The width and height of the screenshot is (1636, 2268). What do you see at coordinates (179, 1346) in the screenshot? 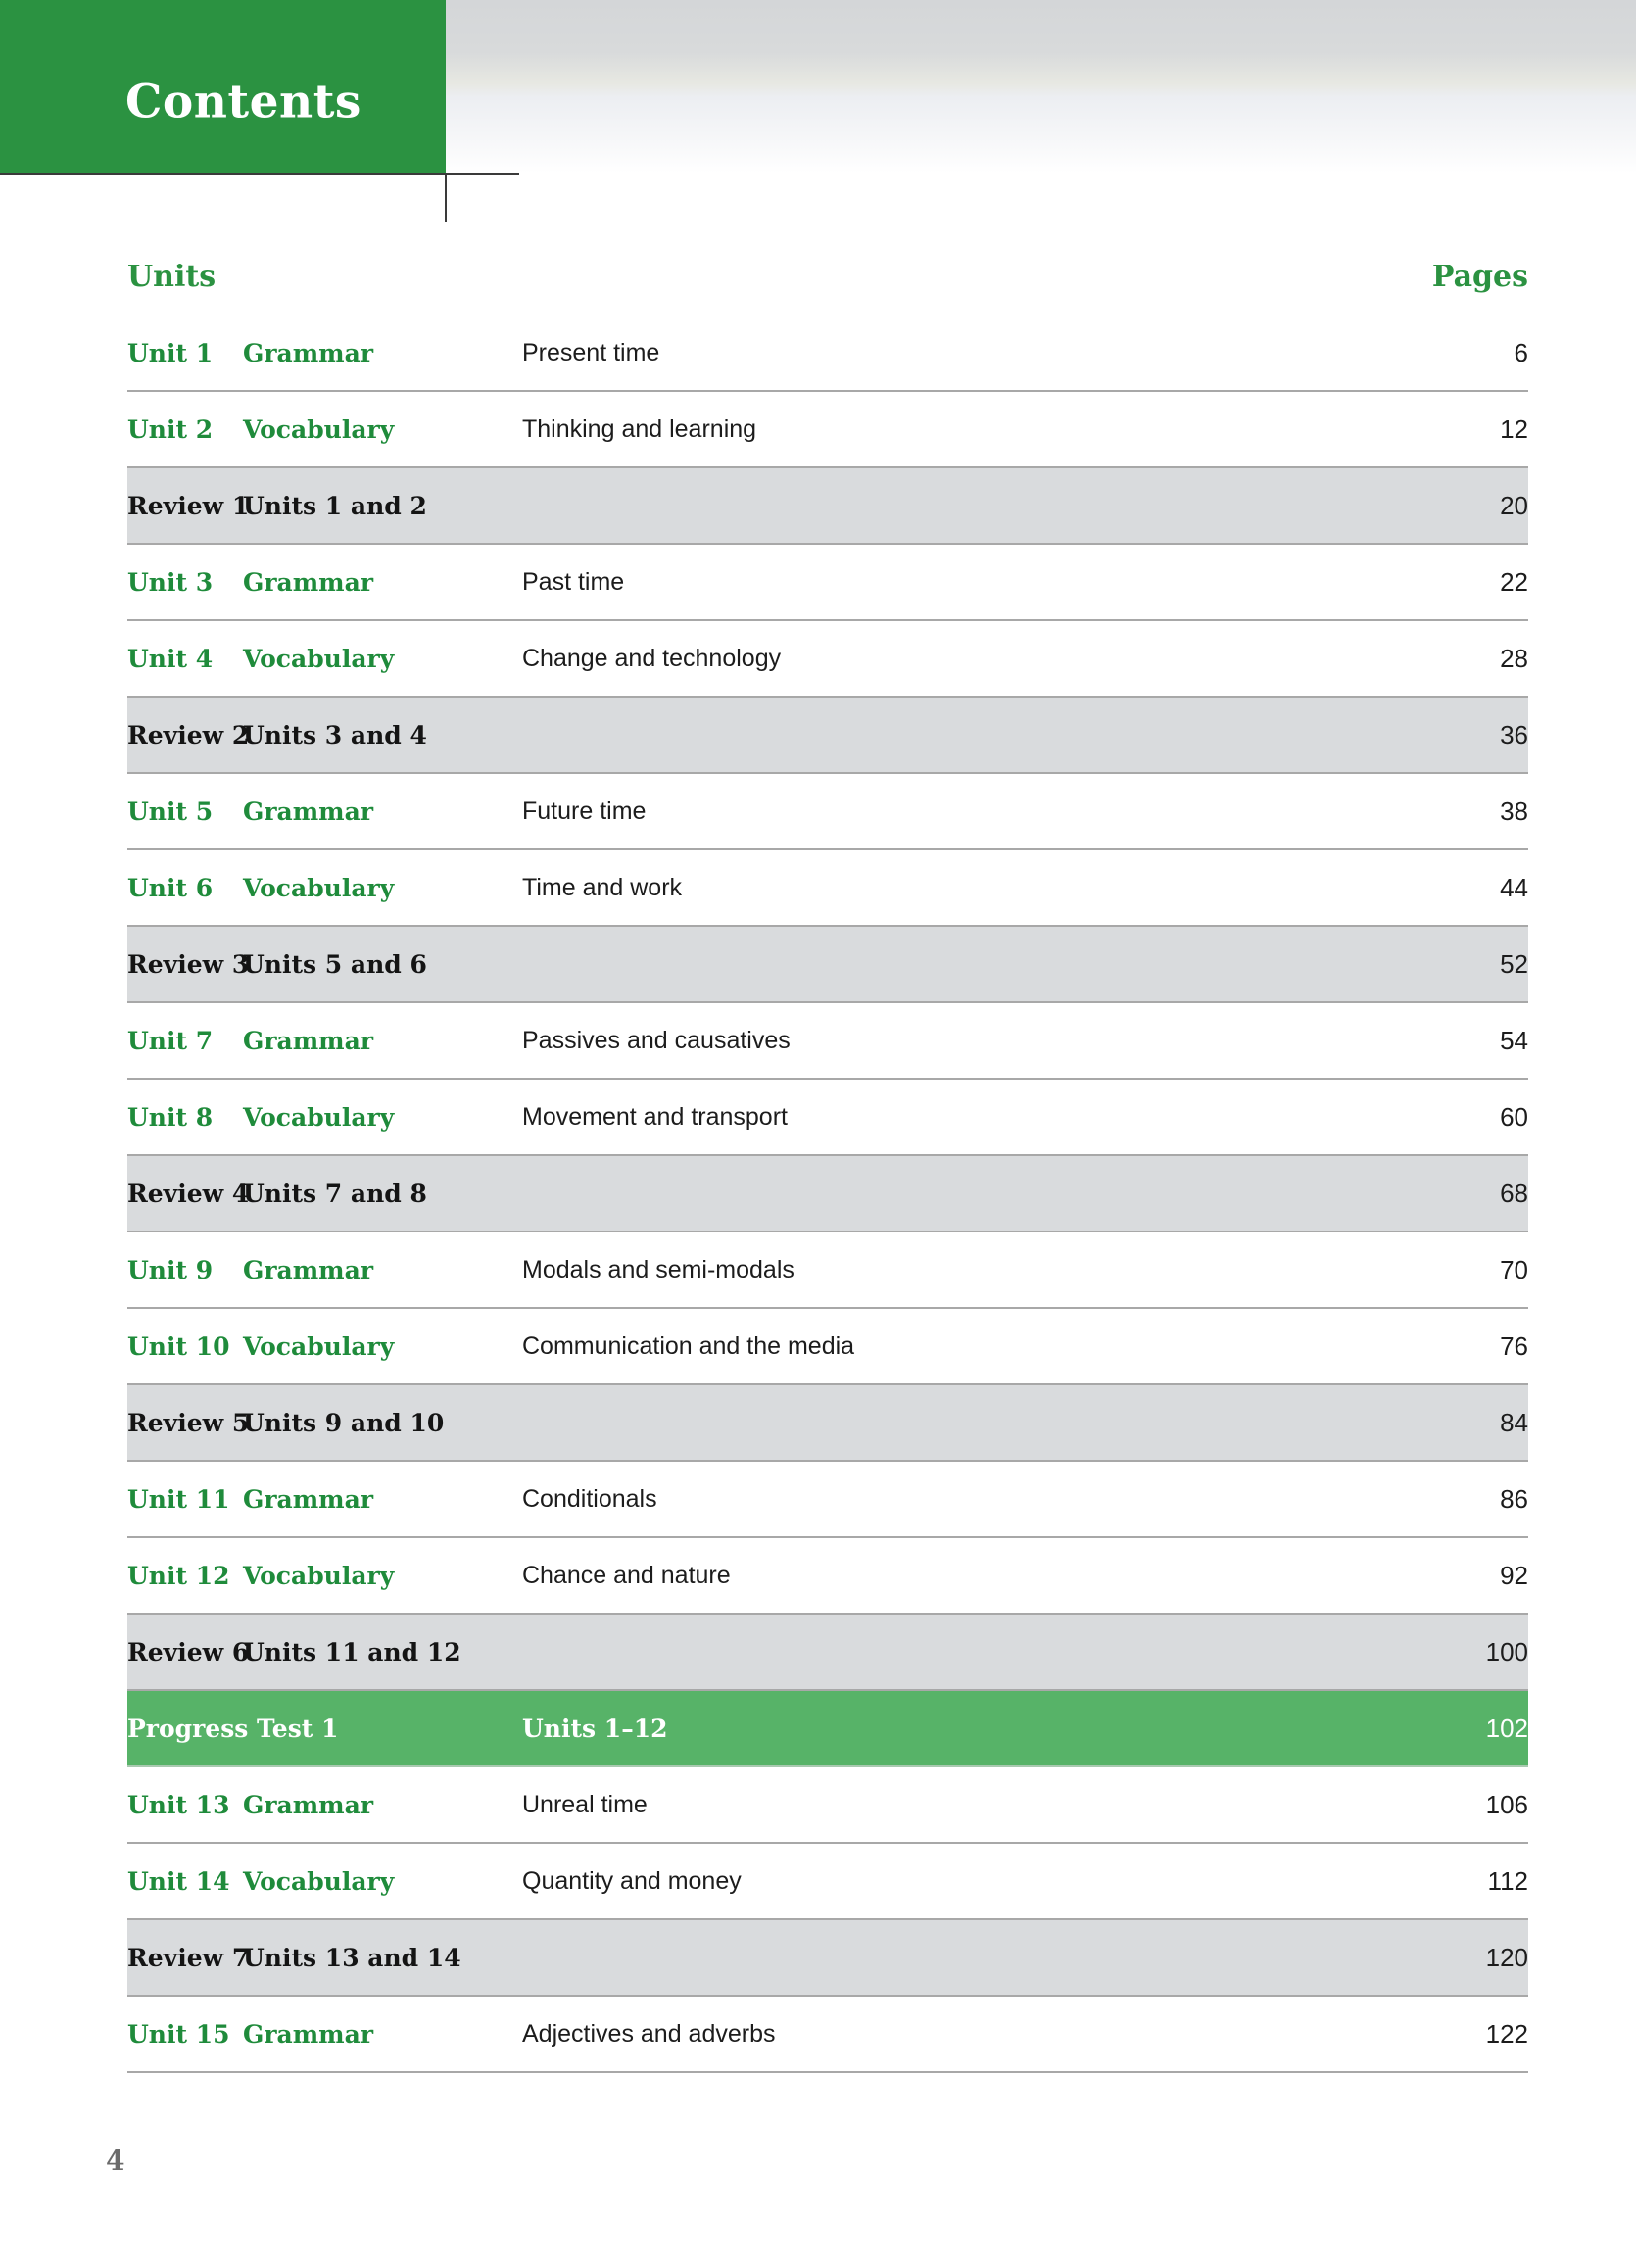
I see `row-unit-label: Unit 10` at bounding box center [179, 1346].